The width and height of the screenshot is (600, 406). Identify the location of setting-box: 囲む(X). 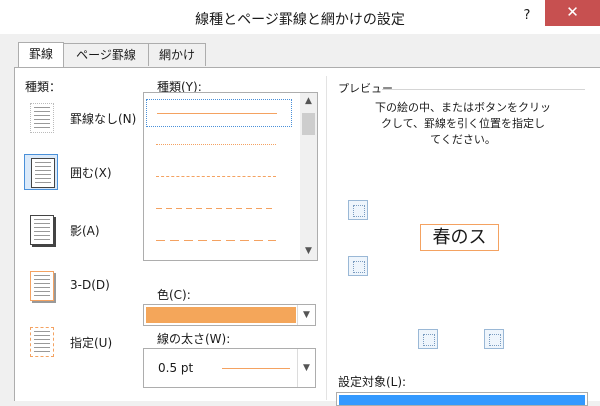
(84, 172).